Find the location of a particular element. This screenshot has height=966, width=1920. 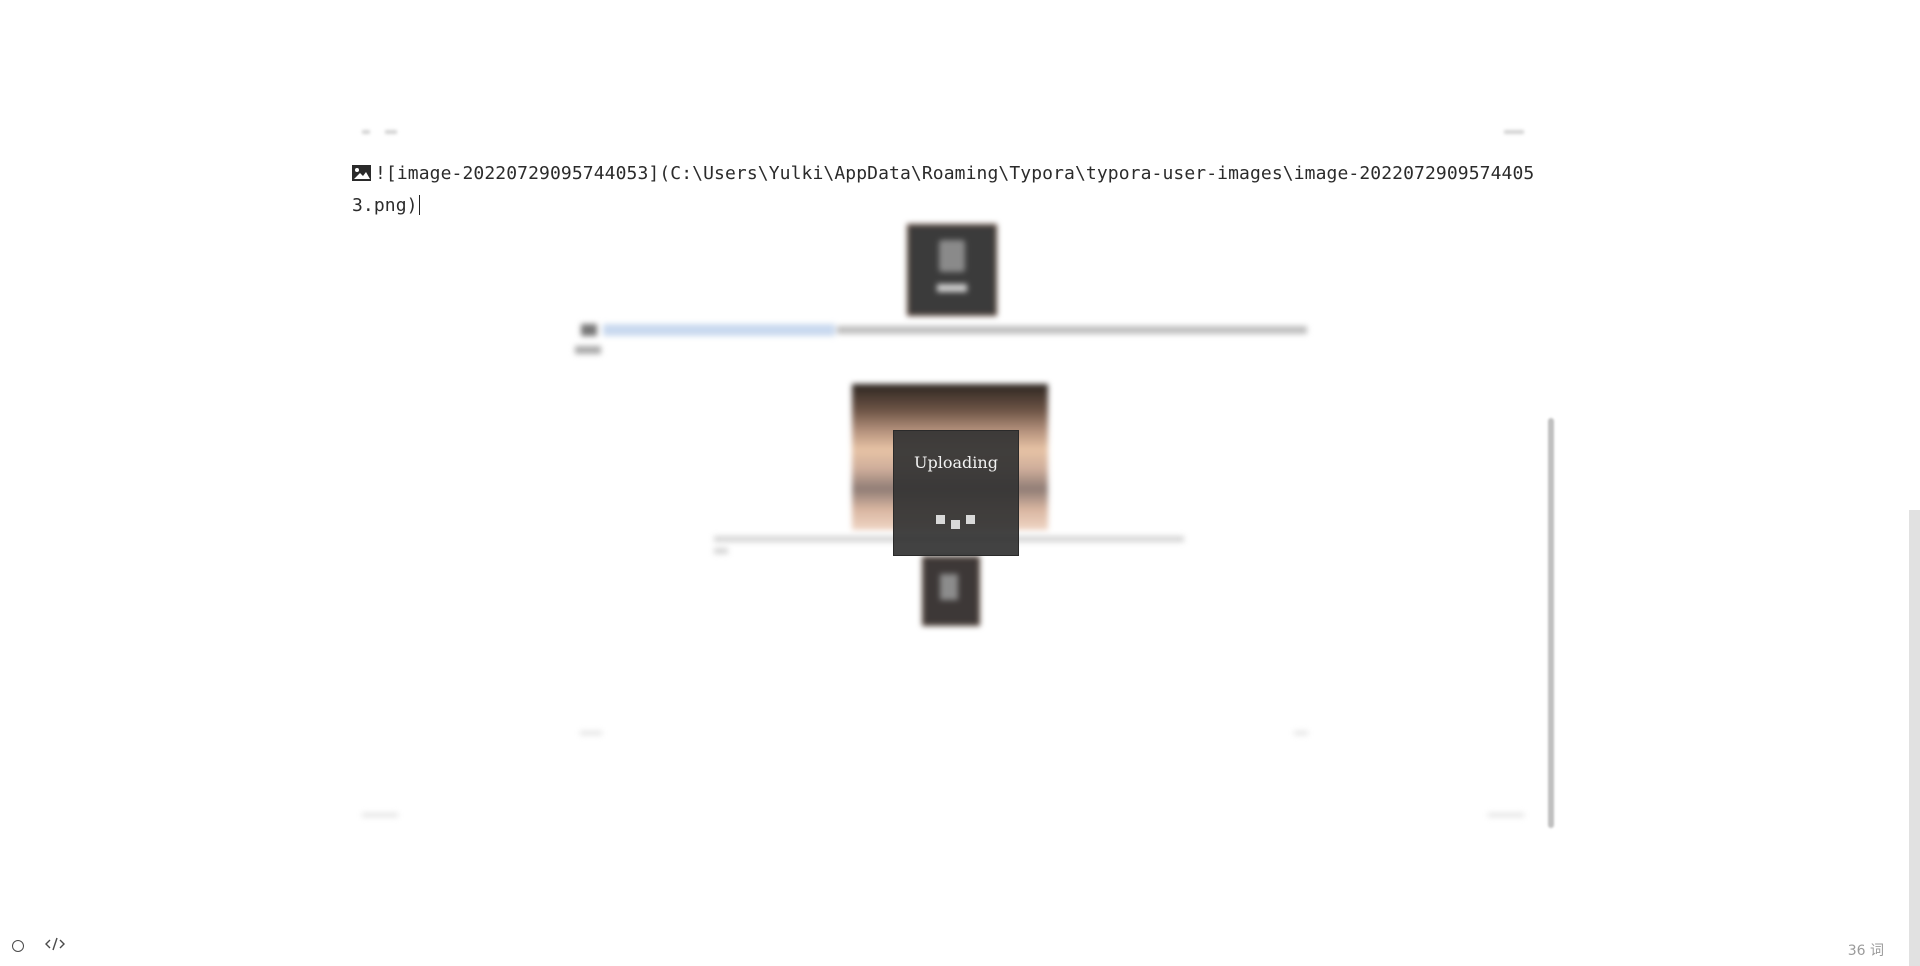

text-cursor is located at coordinates (419, 205).